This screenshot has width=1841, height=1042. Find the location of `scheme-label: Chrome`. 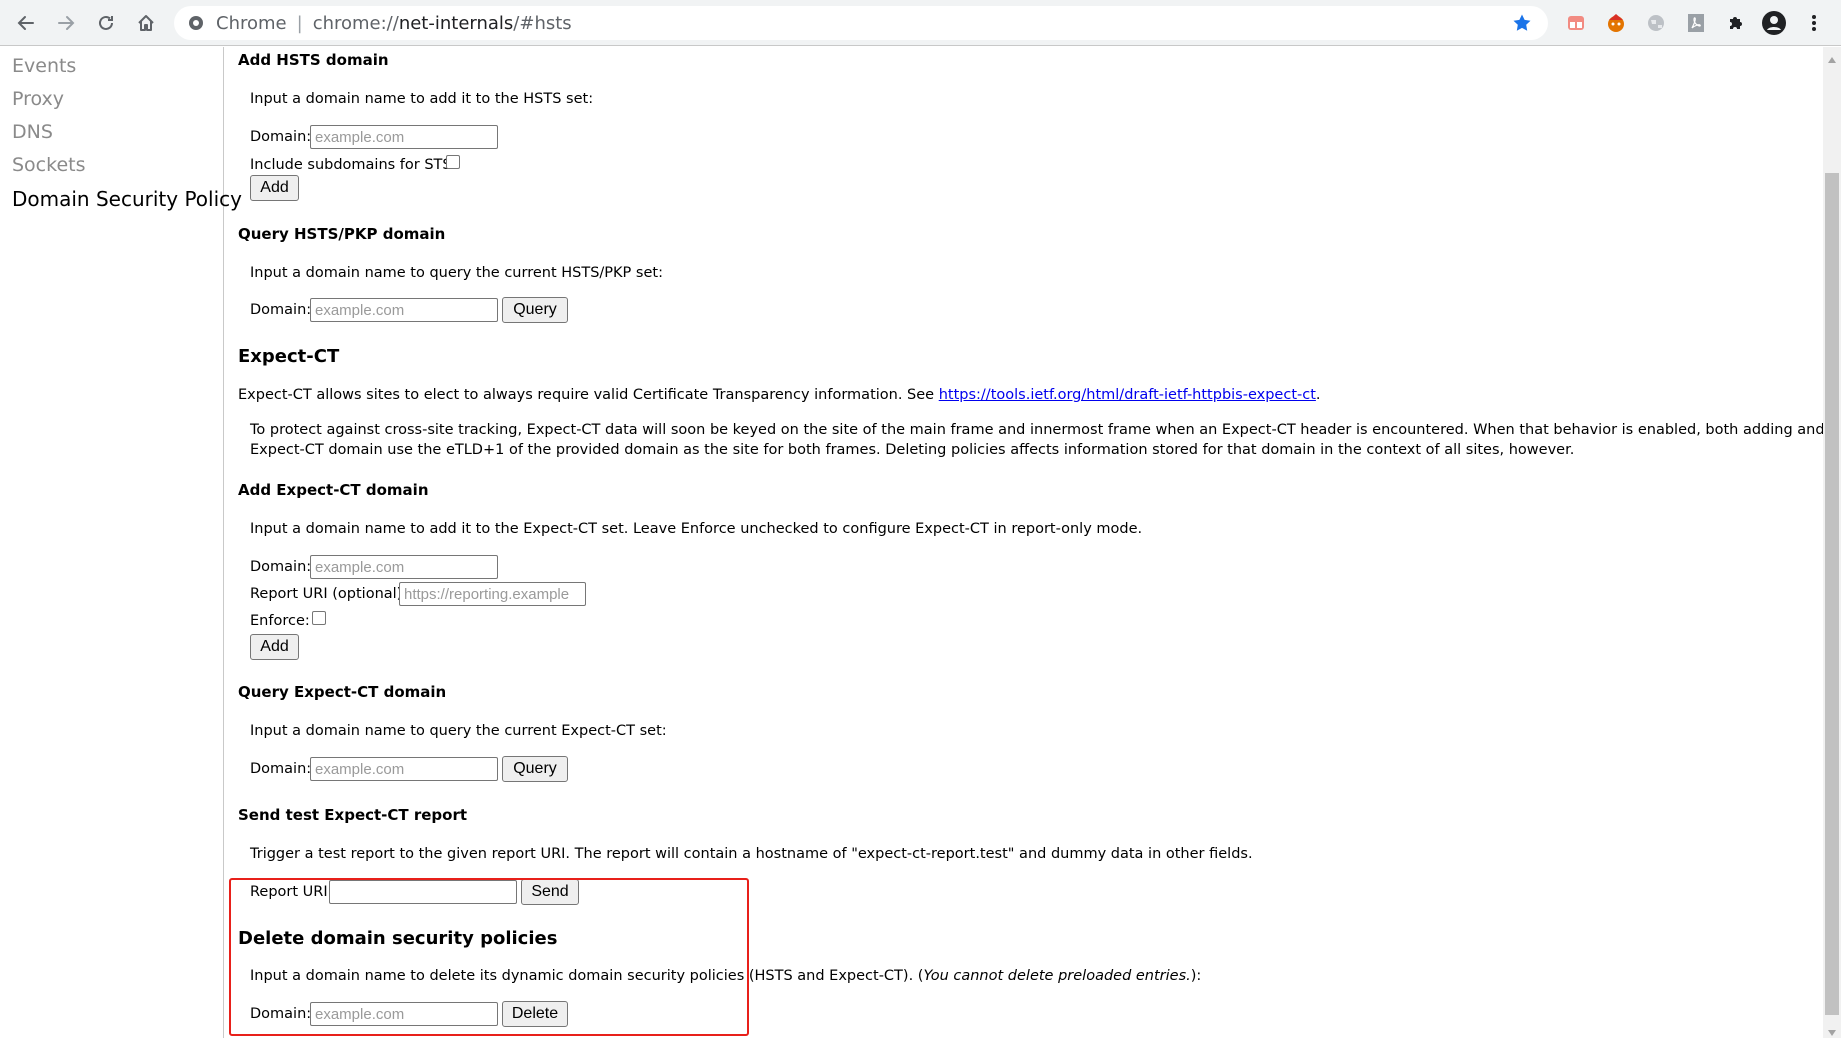

scheme-label: Chrome is located at coordinates (251, 23).